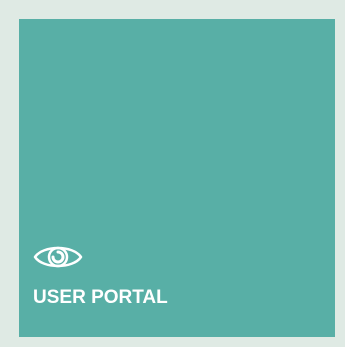  What do you see at coordinates (58, 257) in the screenshot?
I see `eye-icon` at bounding box center [58, 257].